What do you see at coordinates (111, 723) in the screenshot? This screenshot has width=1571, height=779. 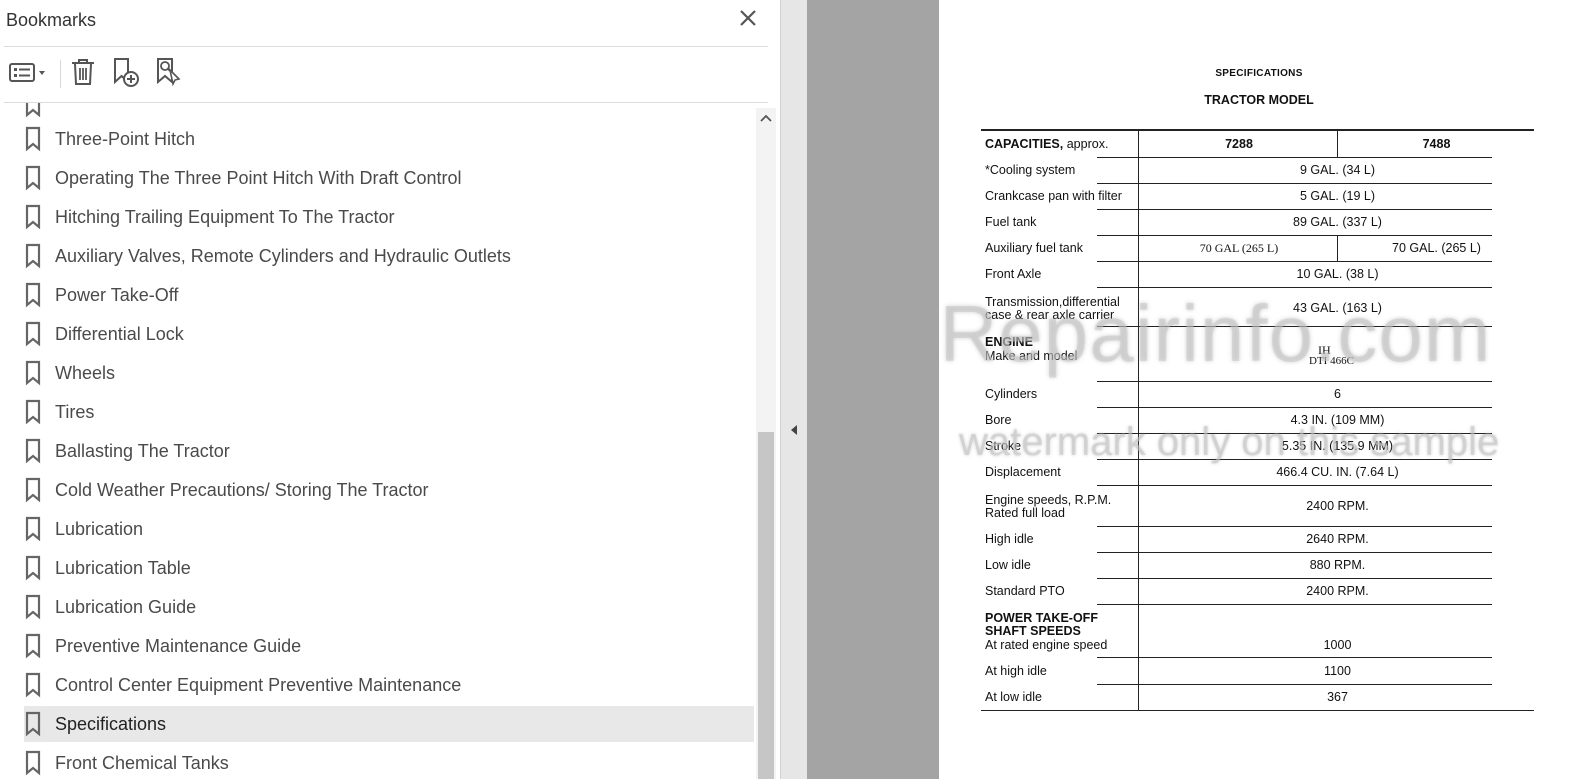 I see `bookmark-label: Specifications` at bounding box center [111, 723].